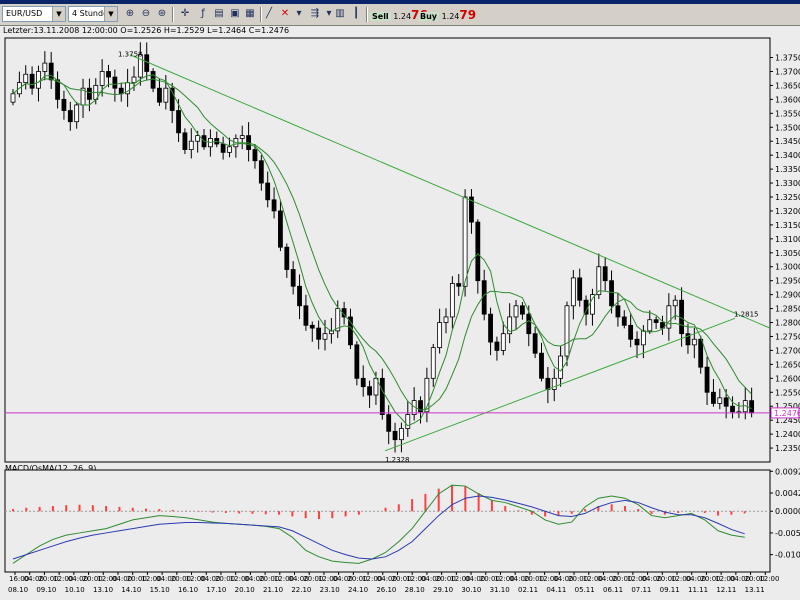 The height and width of the screenshot is (600, 800). I want to click on template-icon: ▥, so click(340, 14).